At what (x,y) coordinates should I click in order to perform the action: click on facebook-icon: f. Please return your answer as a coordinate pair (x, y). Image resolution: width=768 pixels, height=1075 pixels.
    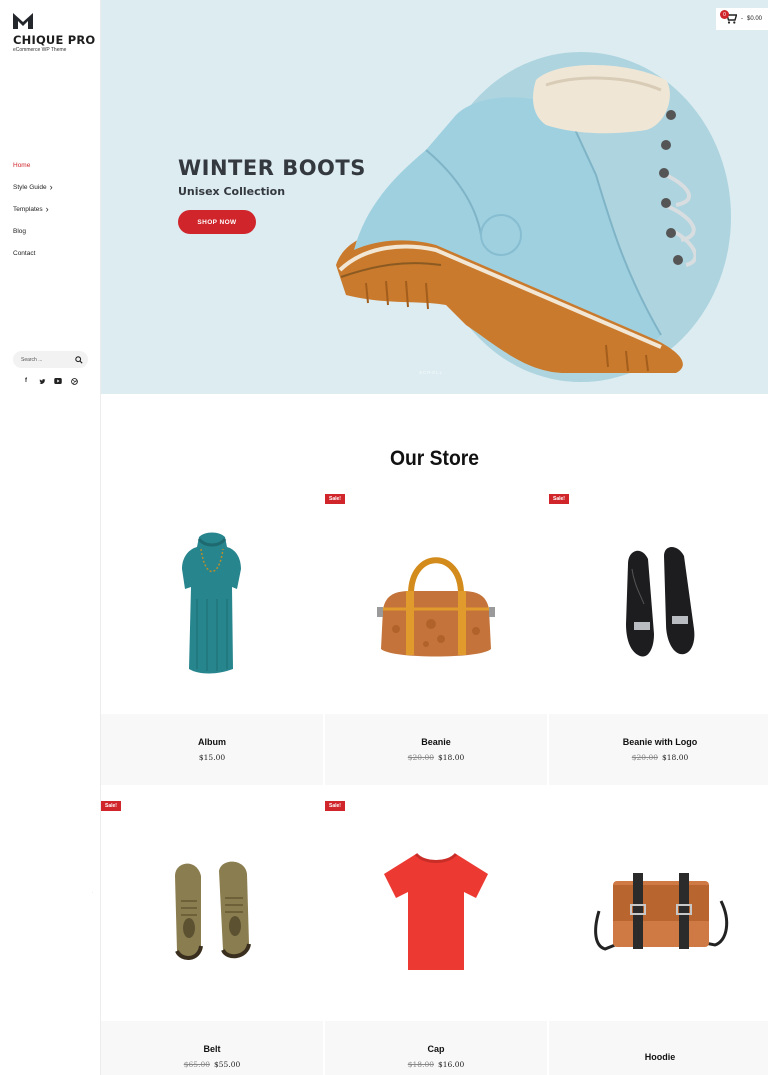
    Looking at the image, I should click on (26, 381).